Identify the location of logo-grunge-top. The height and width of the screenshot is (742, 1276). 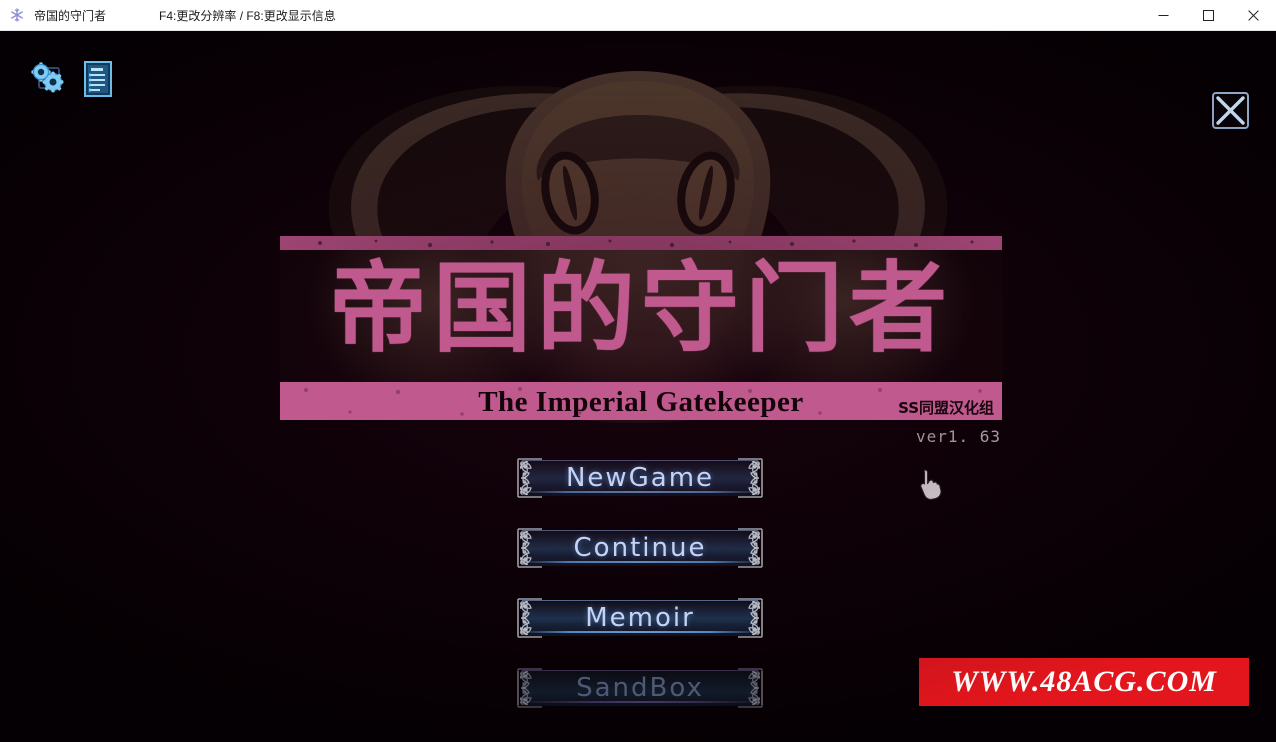
(646, 243).